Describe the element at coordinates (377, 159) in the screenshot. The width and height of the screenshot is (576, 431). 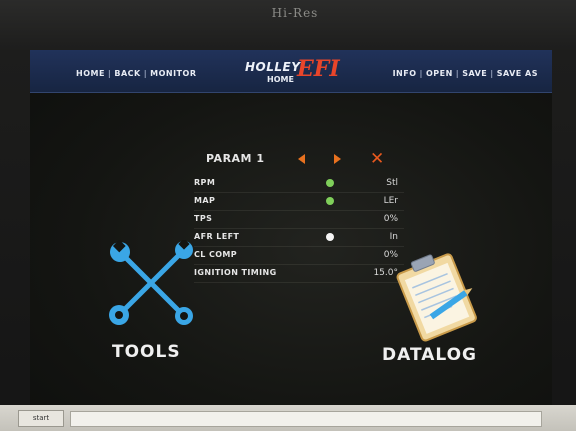
I see `close-icon: ✕` at that location.